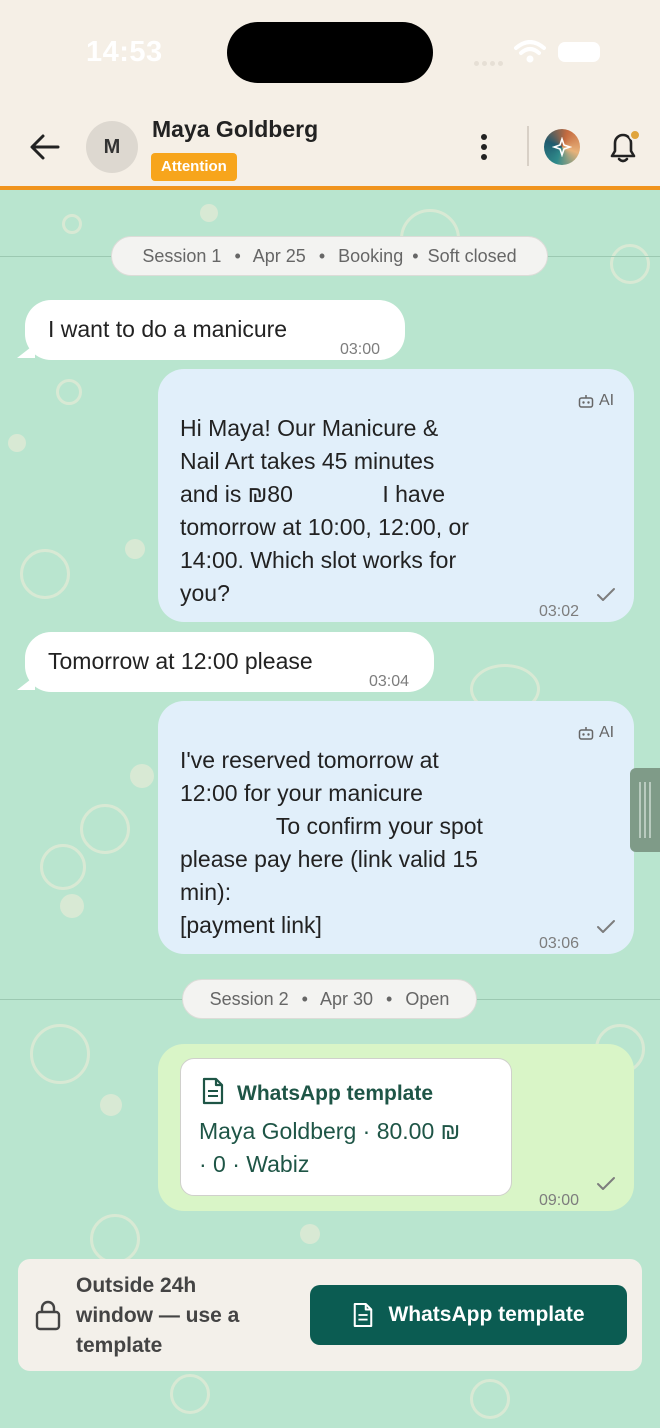  What do you see at coordinates (559, 943) in the screenshot?
I see `message-time: 03:06` at bounding box center [559, 943].